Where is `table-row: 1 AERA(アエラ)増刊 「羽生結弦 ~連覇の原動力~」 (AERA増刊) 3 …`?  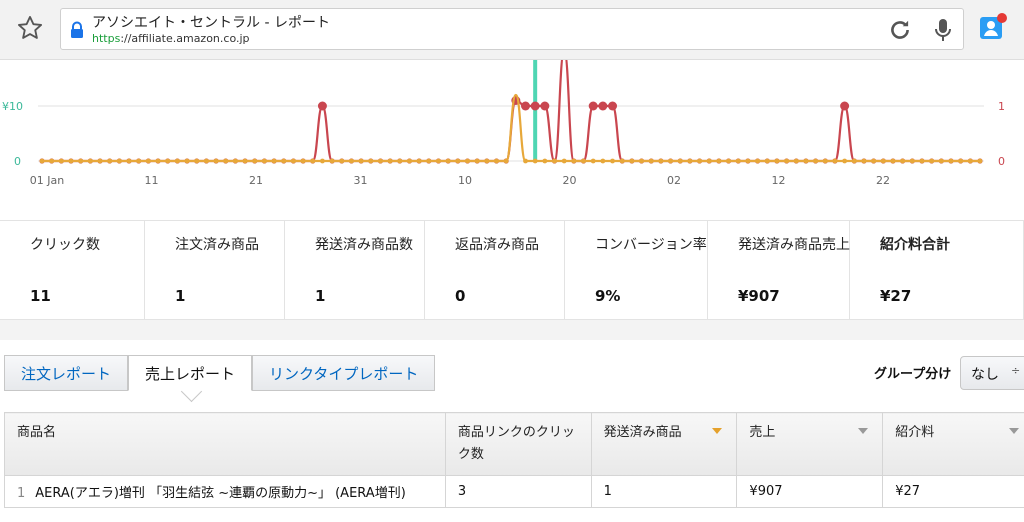
table-row: 1 AERA(アエラ)増刊 「羽生結弦 ~連覇の原動力~」 (AERA増刊) 3 … is located at coordinates (514, 491).